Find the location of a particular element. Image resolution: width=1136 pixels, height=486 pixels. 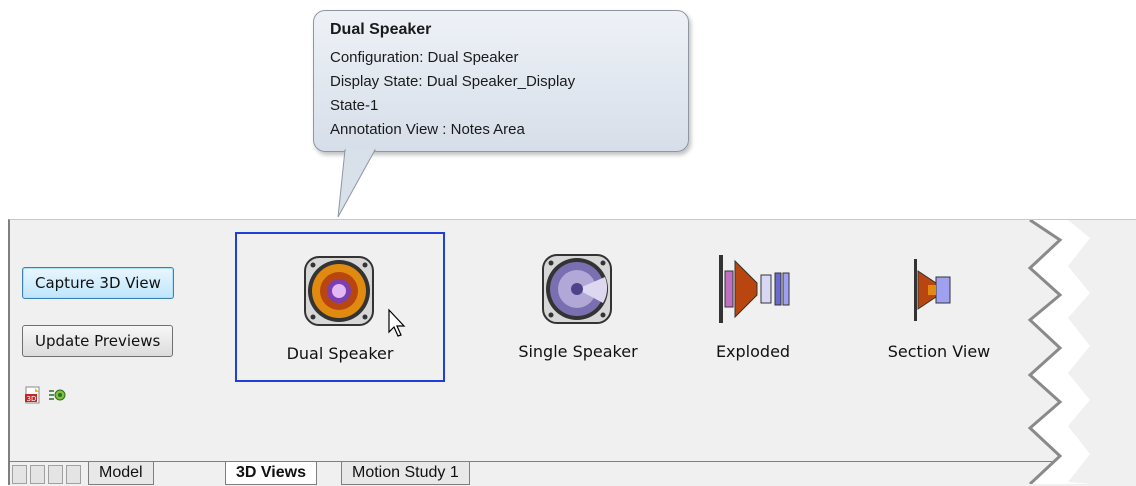

svg-text: 3D is located at coordinates (32, 399).